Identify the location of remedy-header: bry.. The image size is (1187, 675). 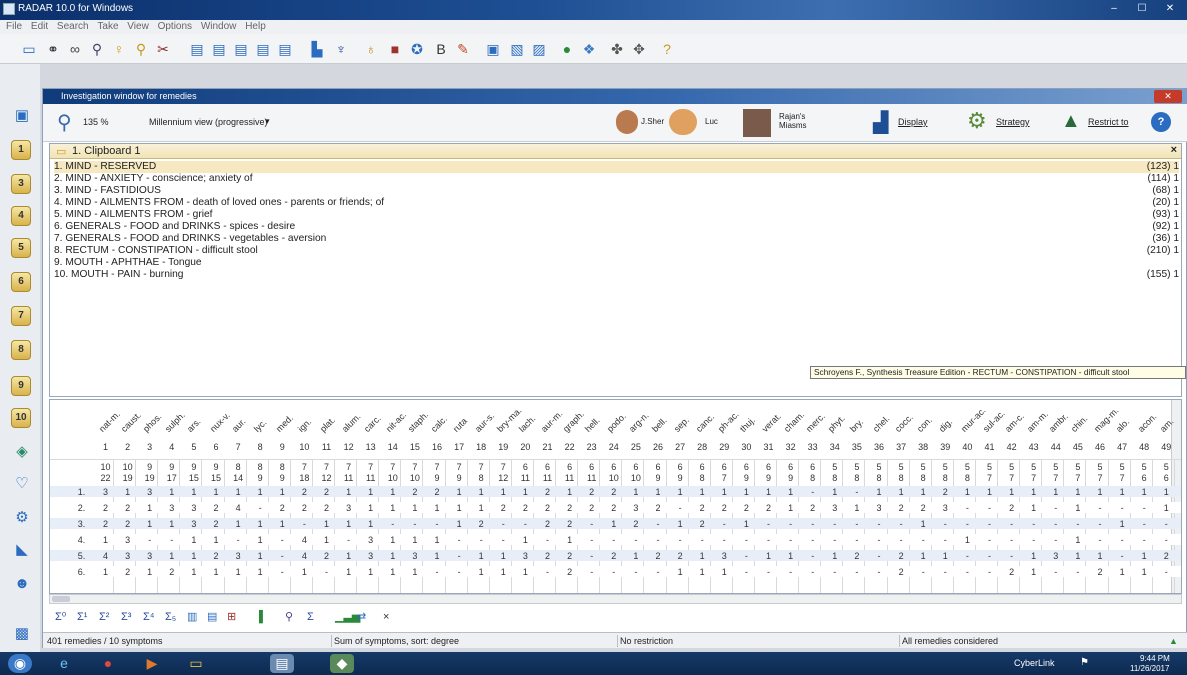
(856, 425).